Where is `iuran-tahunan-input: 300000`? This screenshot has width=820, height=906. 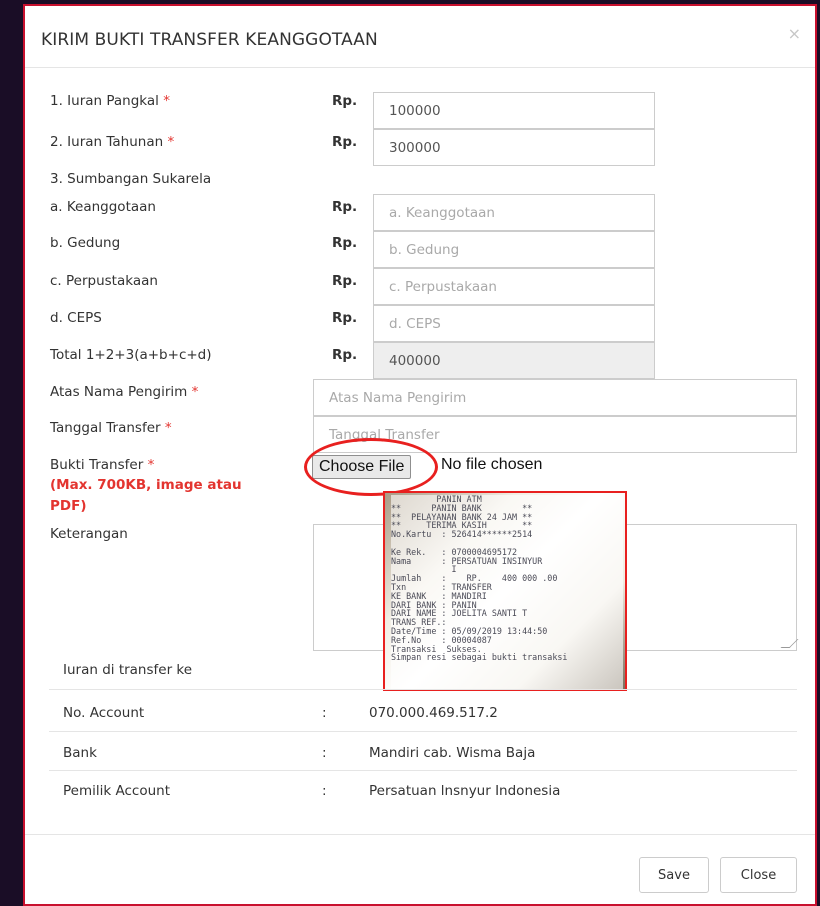 iuran-tahunan-input: 300000 is located at coordinates (514, 147).